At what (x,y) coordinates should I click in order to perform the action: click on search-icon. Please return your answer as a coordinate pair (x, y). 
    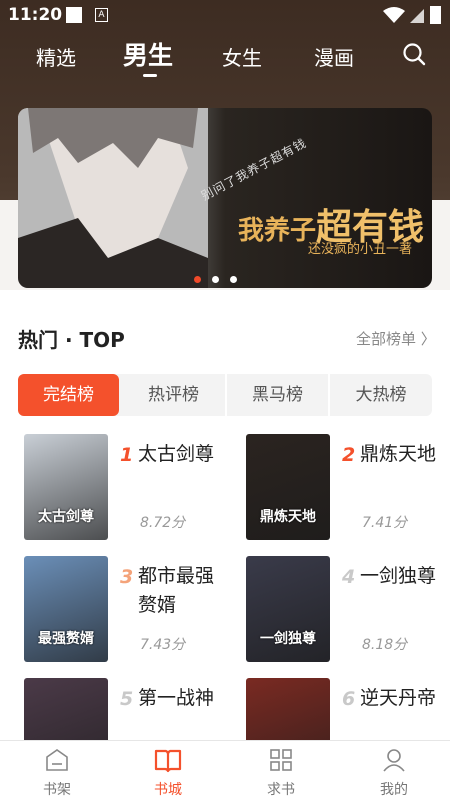
    Looking at the image, I should click on (414, 54).